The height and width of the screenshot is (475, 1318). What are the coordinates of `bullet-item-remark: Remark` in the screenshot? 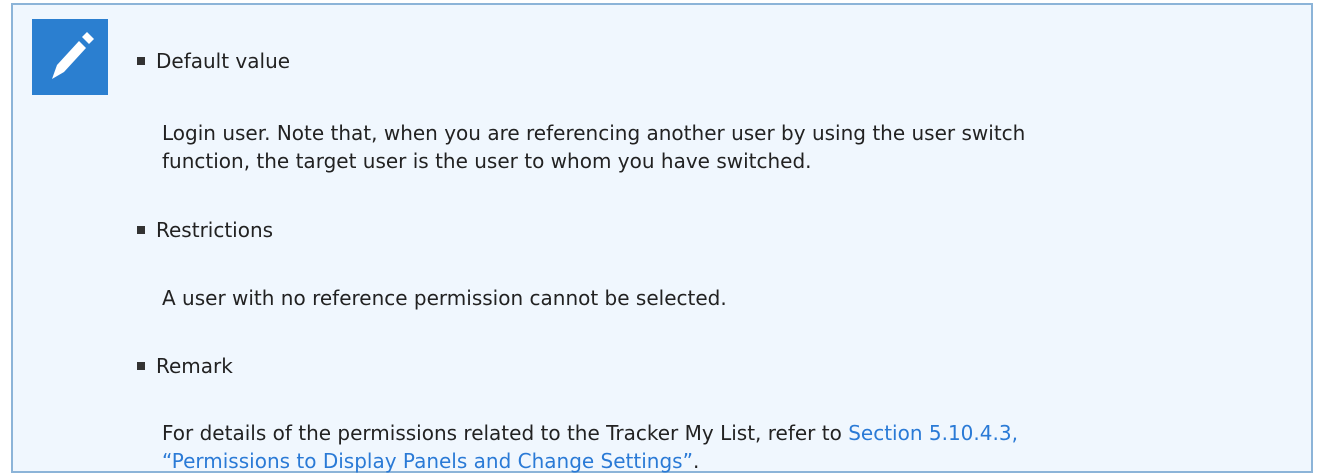 It's located at (185, 366).